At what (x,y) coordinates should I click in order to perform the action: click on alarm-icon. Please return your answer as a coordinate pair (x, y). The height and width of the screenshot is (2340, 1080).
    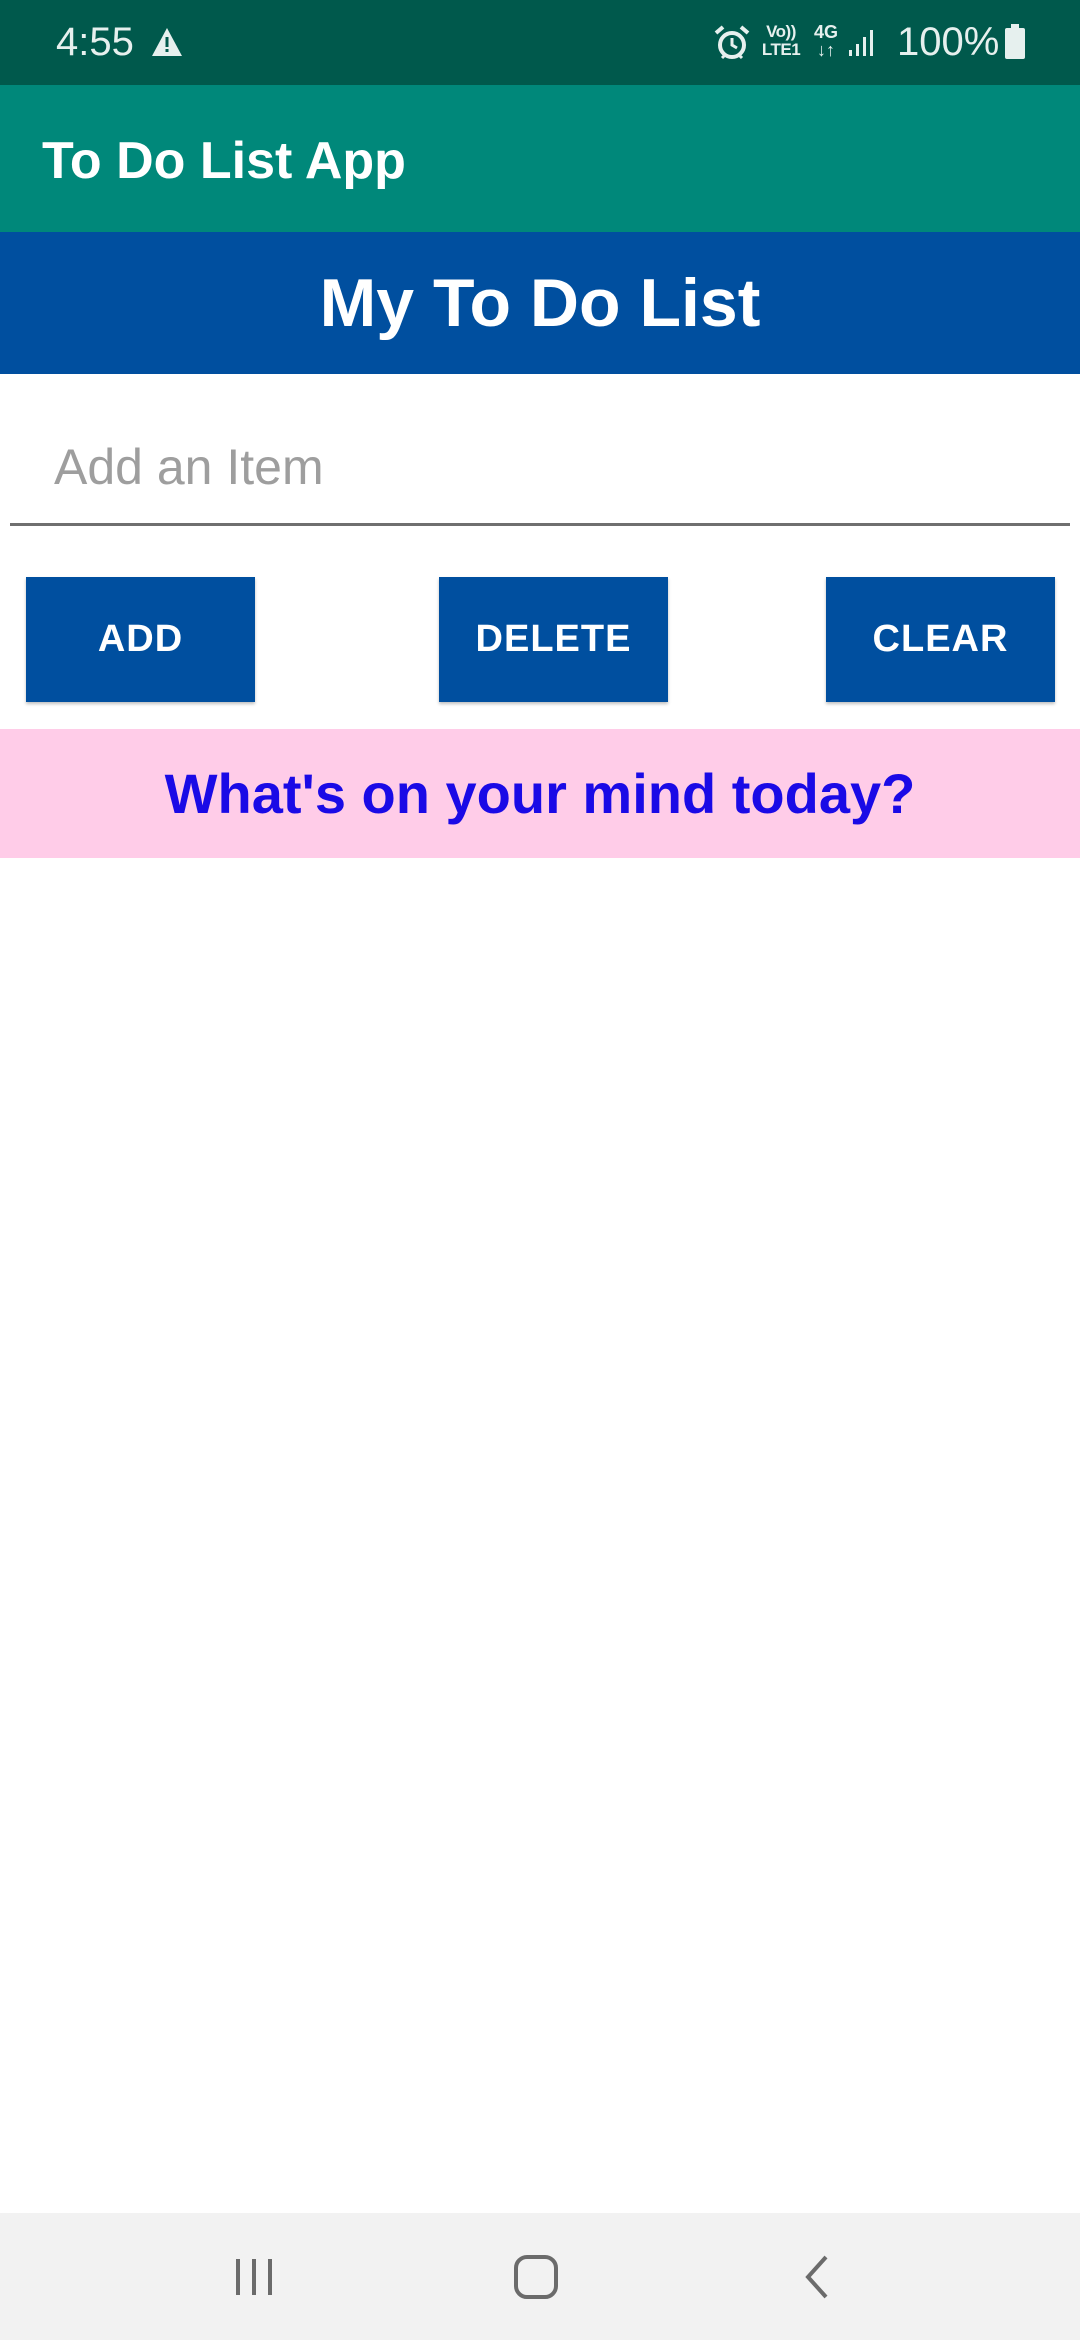
    Looking at the image, I should click on (732, 42).